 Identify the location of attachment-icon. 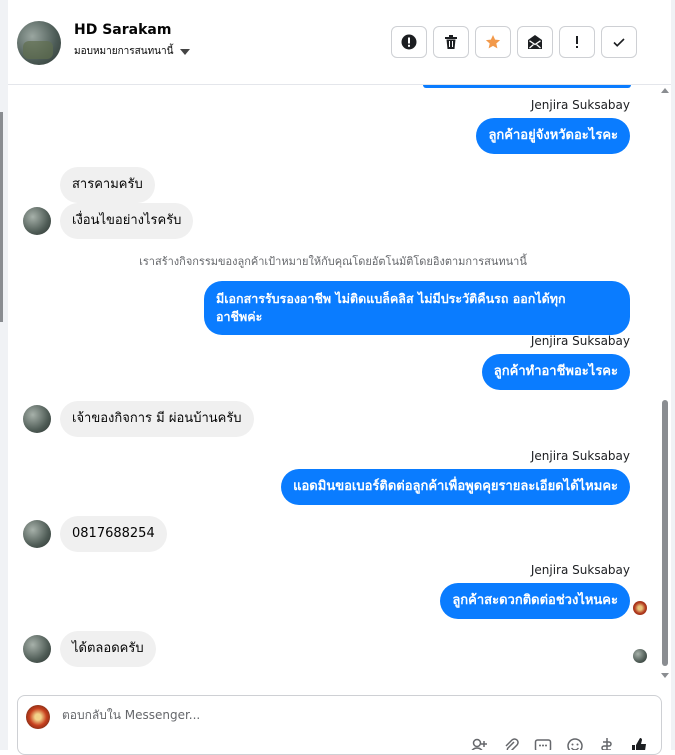
(511, 743).